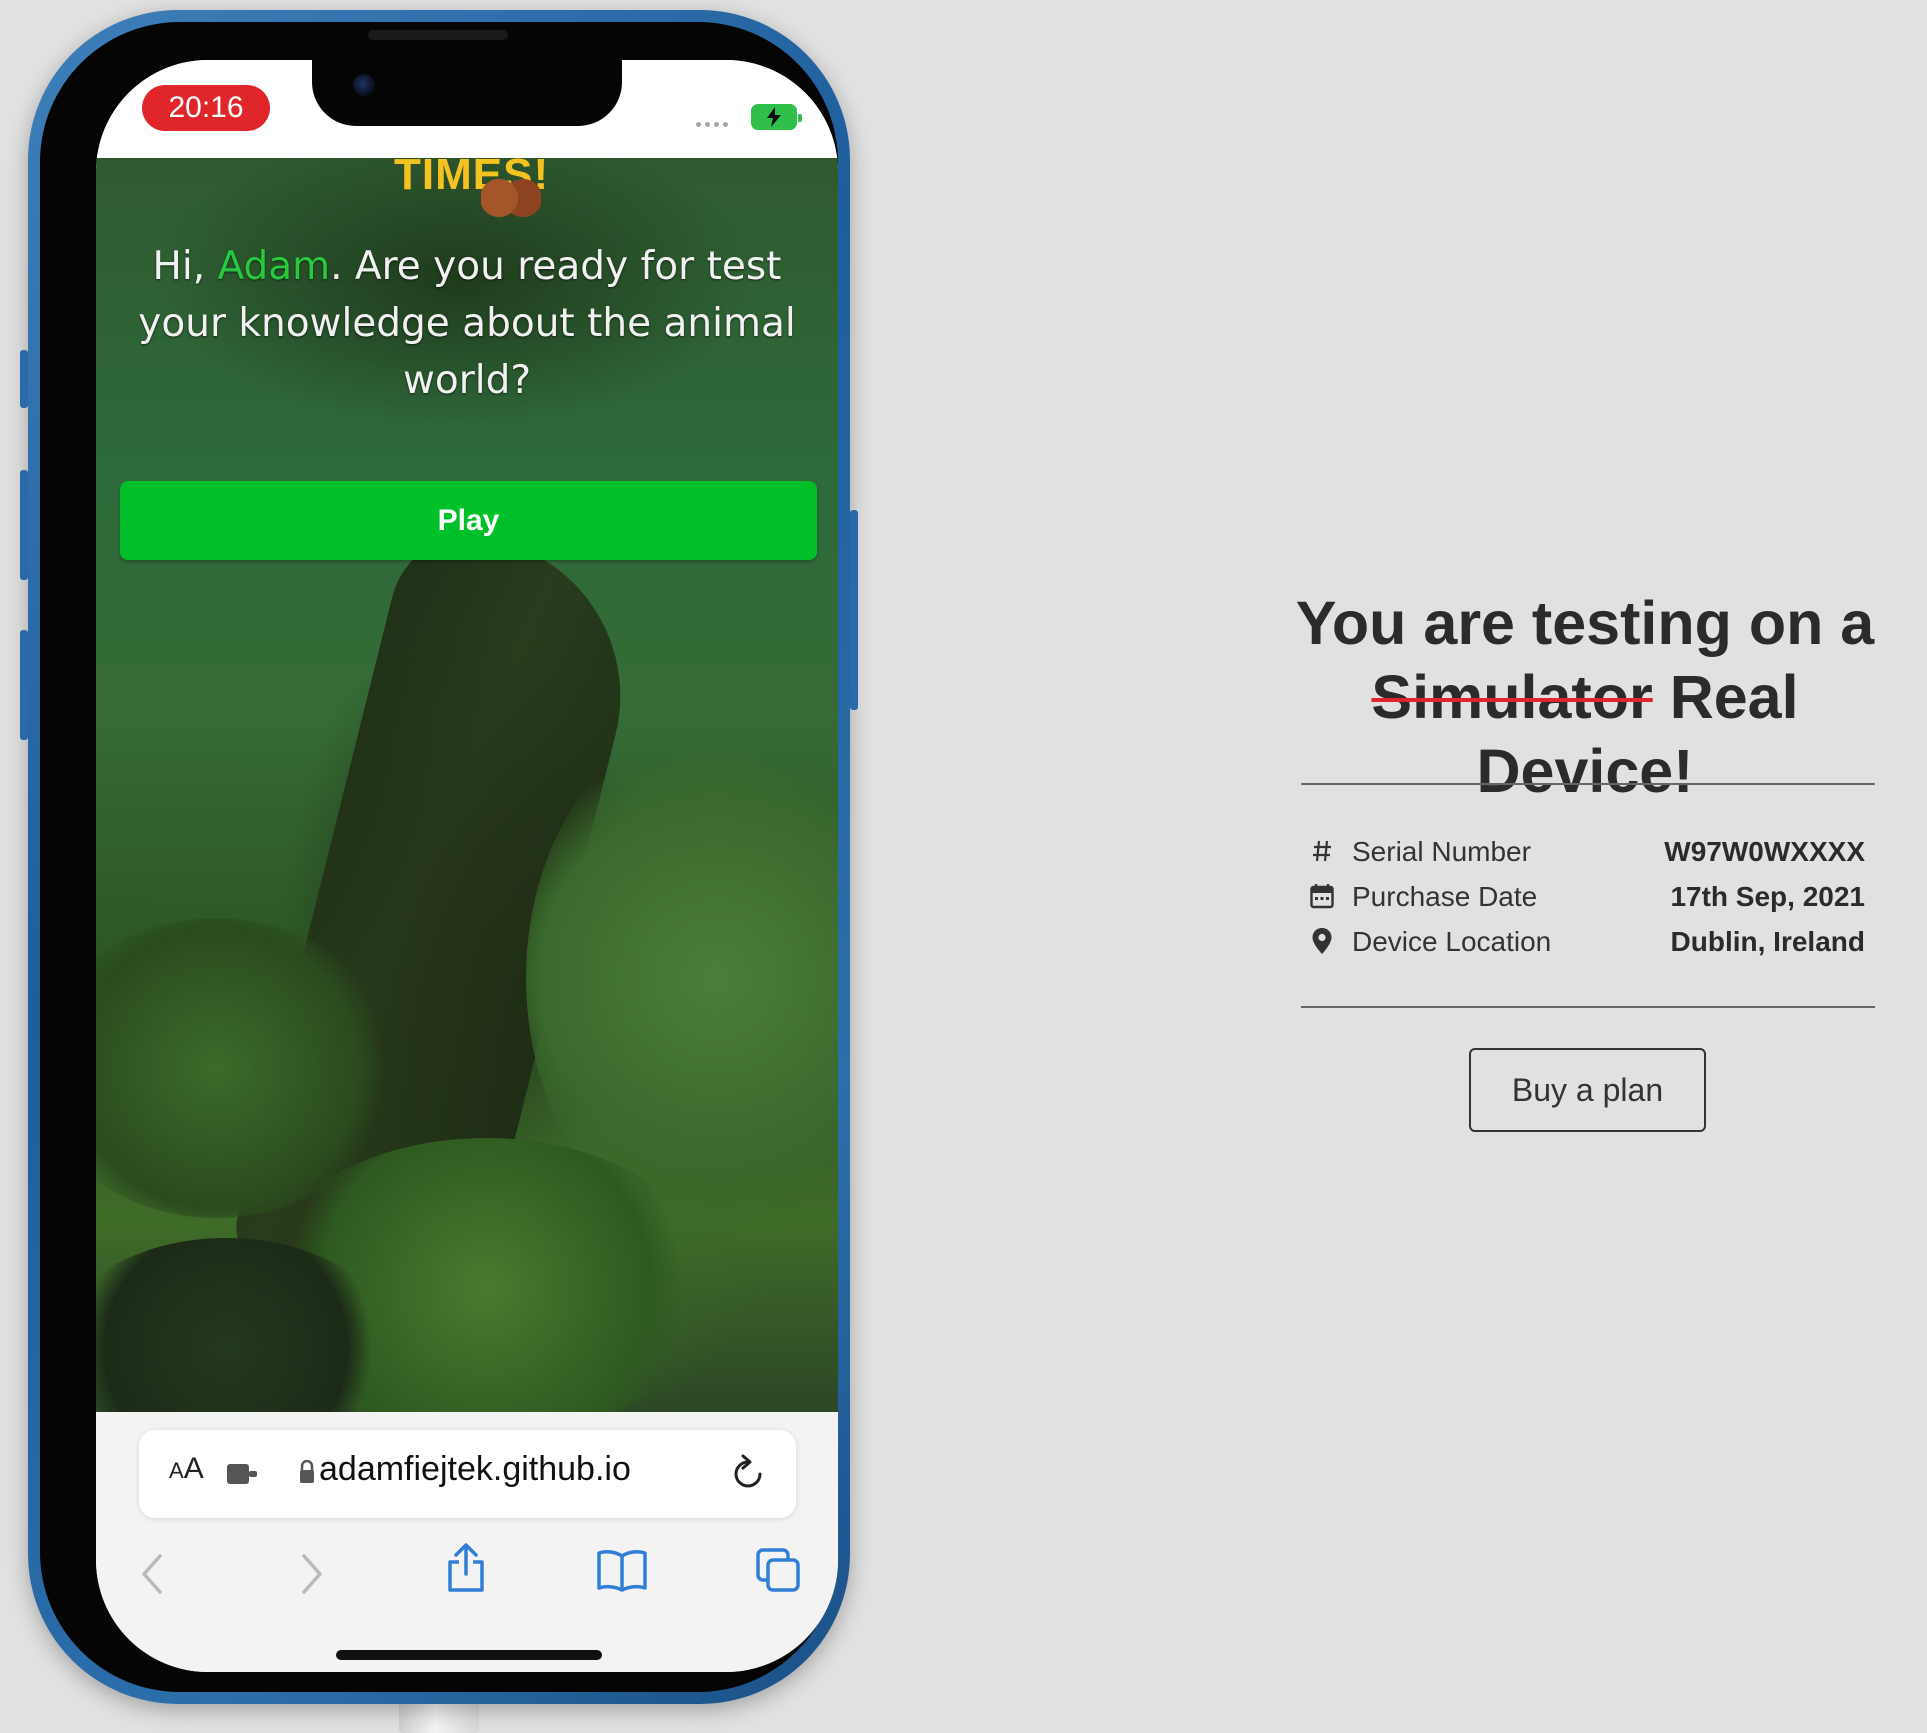 The width and height of the screenshot is (1927, 1733). What do you see at coordinates (24, 525) in the screenshot?
I see `volume-up-button` at bounding box center [24, 525].